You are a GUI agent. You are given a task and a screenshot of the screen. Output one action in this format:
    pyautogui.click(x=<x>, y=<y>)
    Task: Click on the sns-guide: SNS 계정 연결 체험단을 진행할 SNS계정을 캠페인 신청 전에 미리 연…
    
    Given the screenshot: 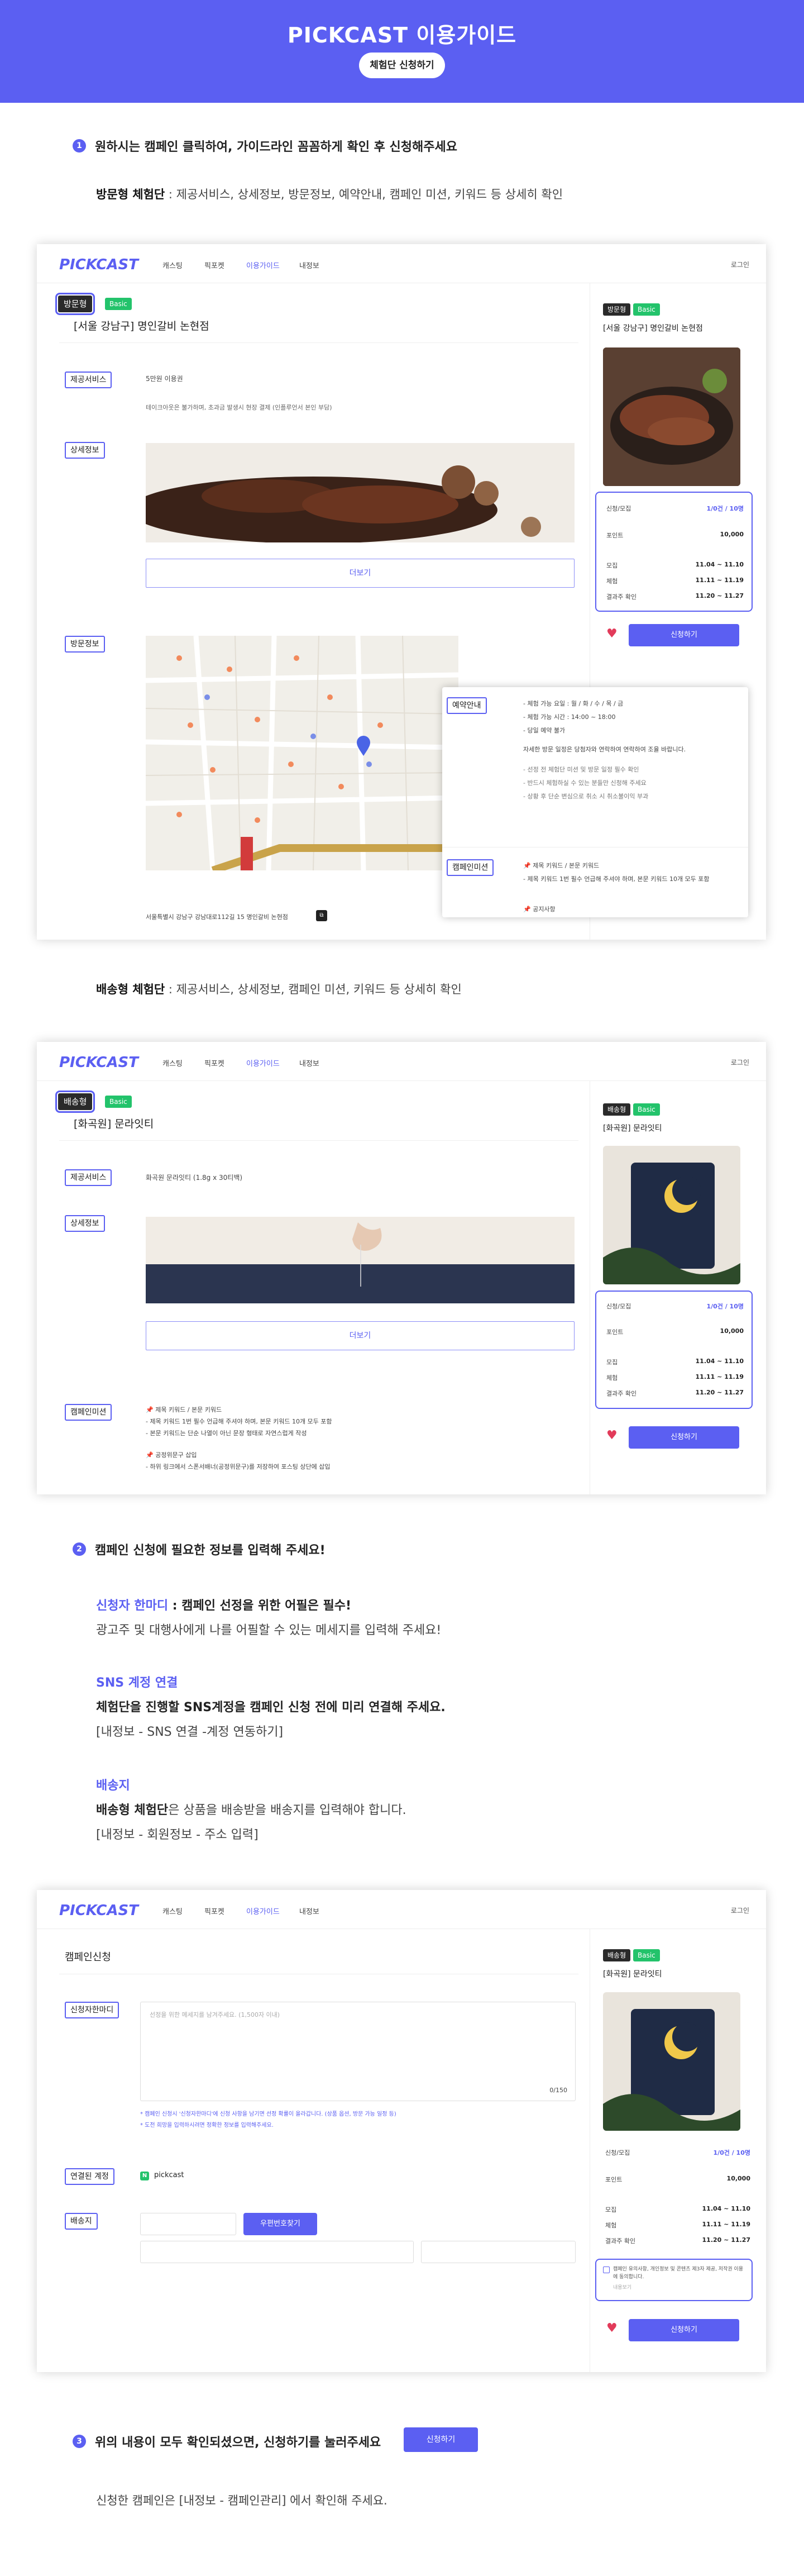 What is the action you would take?
    pyautogui.click(x=271, y=1707)
    